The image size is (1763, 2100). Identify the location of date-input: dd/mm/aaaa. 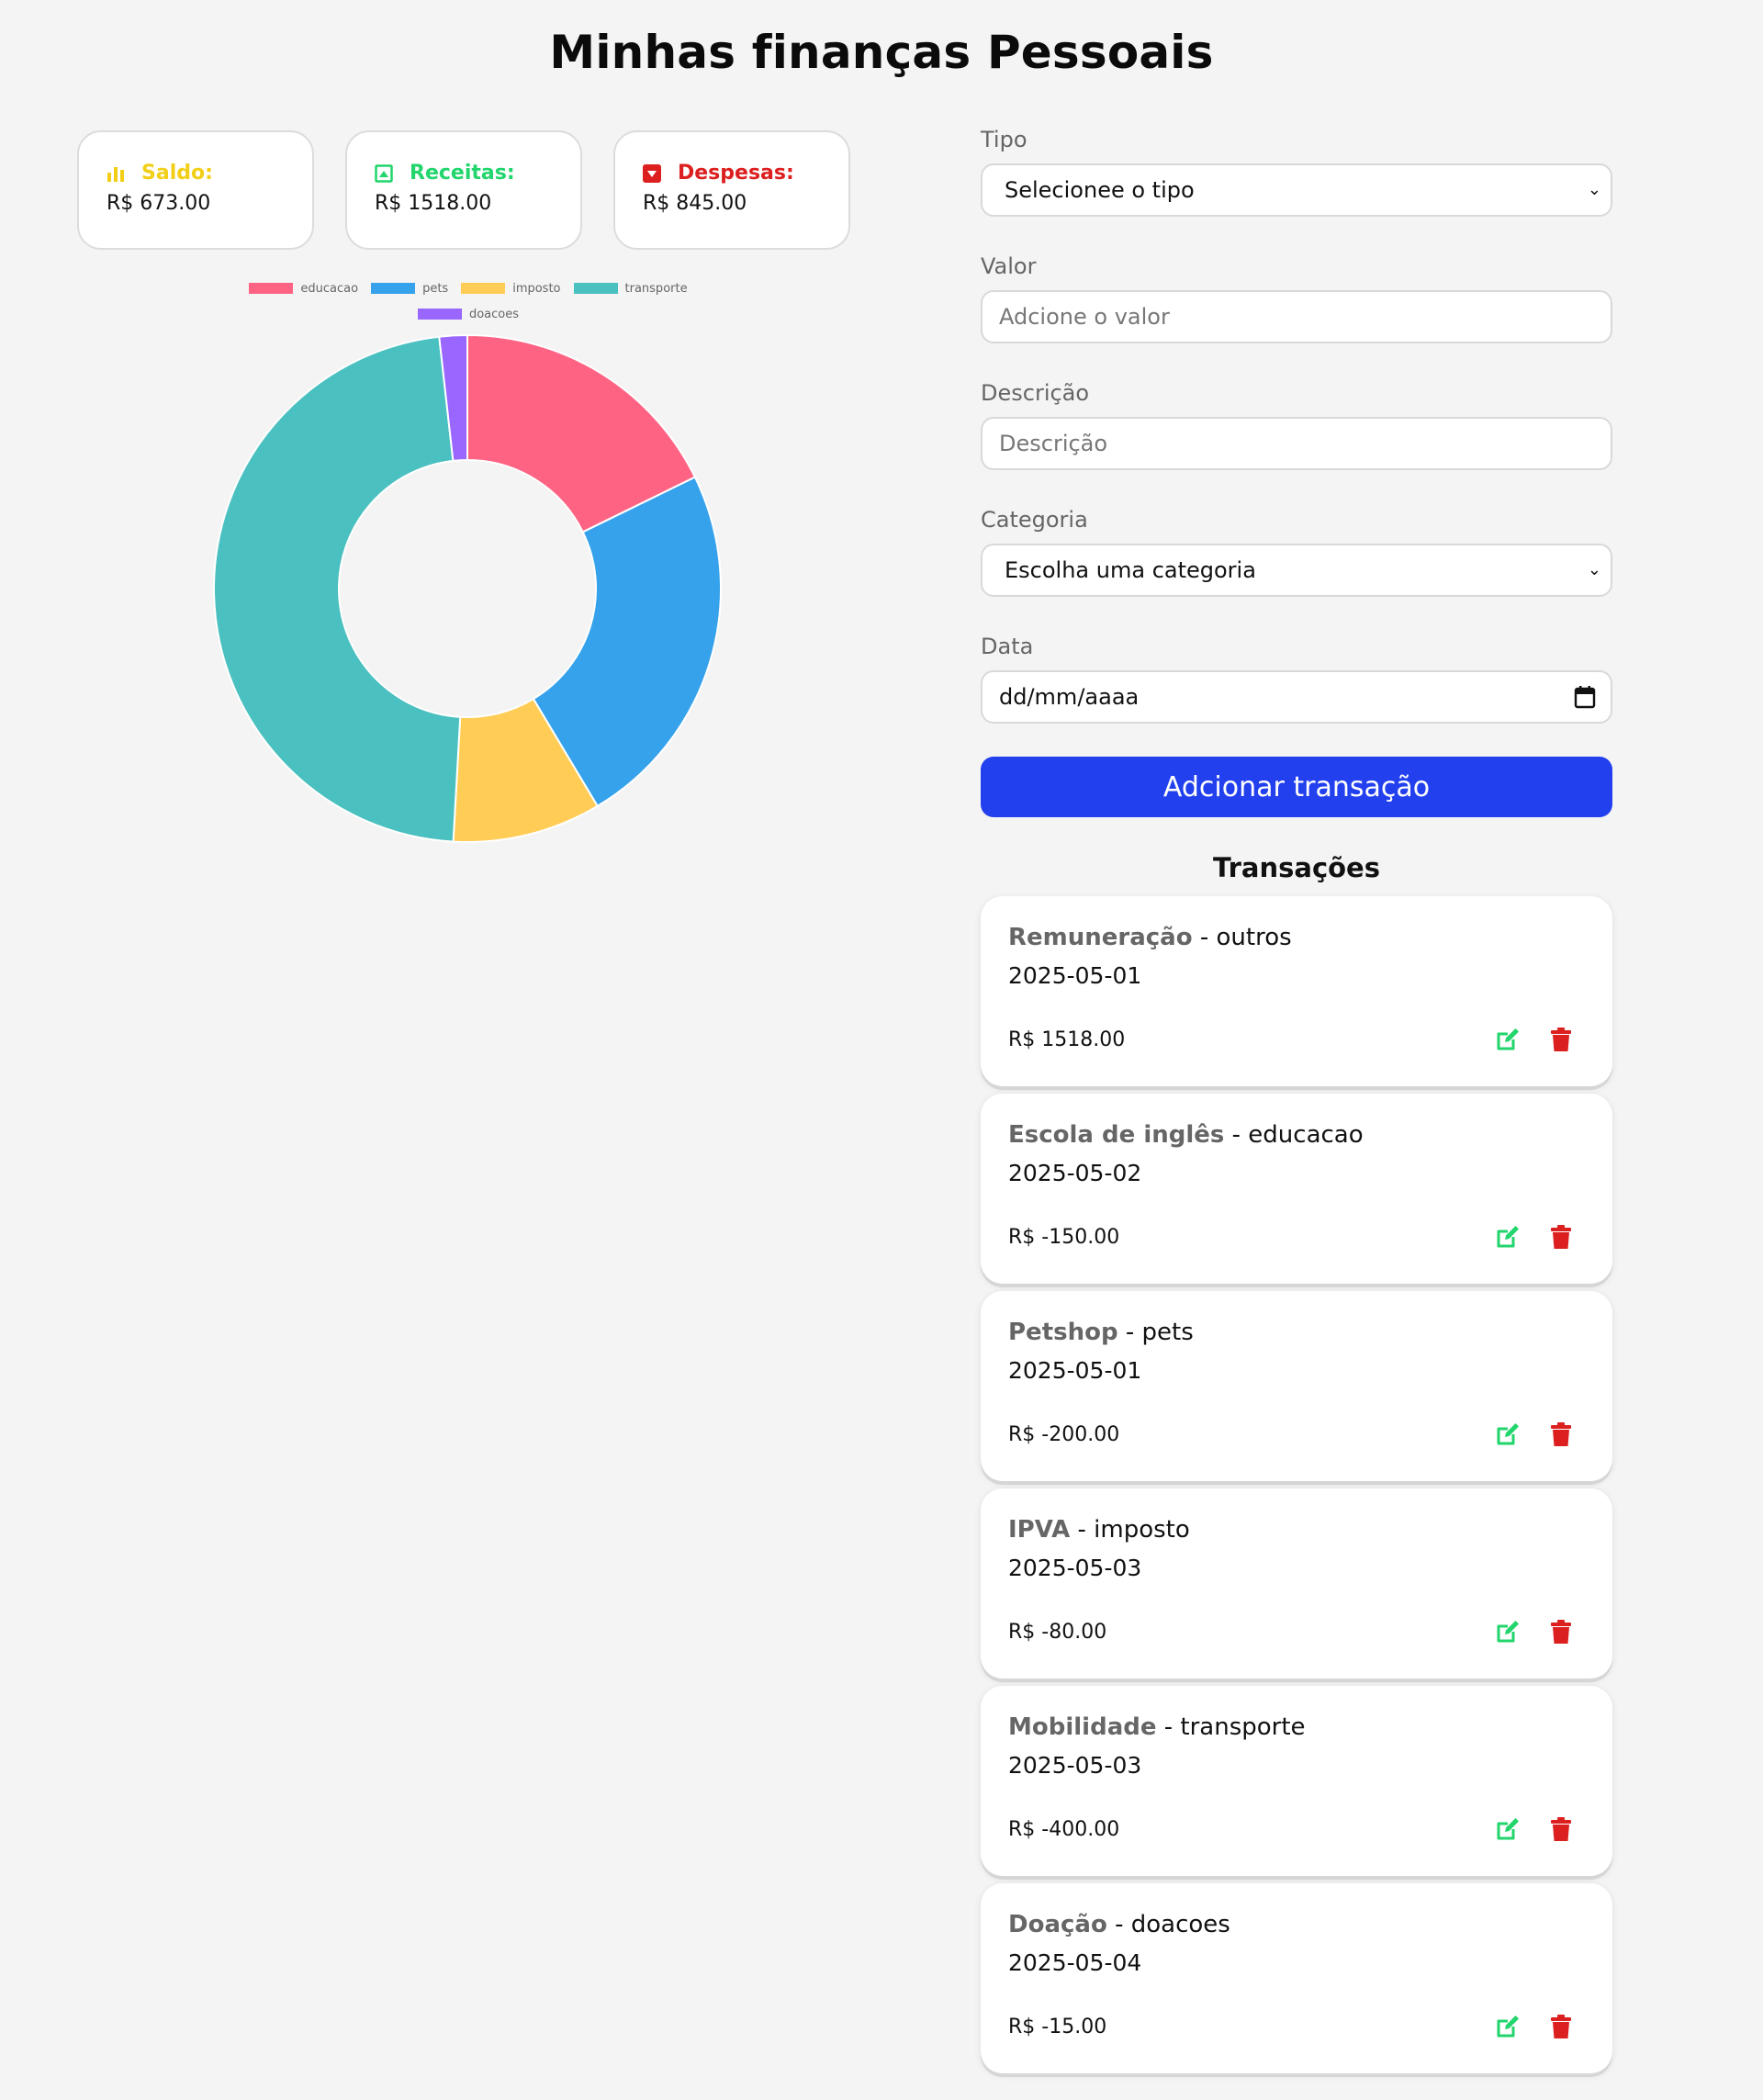
(1296, 697).